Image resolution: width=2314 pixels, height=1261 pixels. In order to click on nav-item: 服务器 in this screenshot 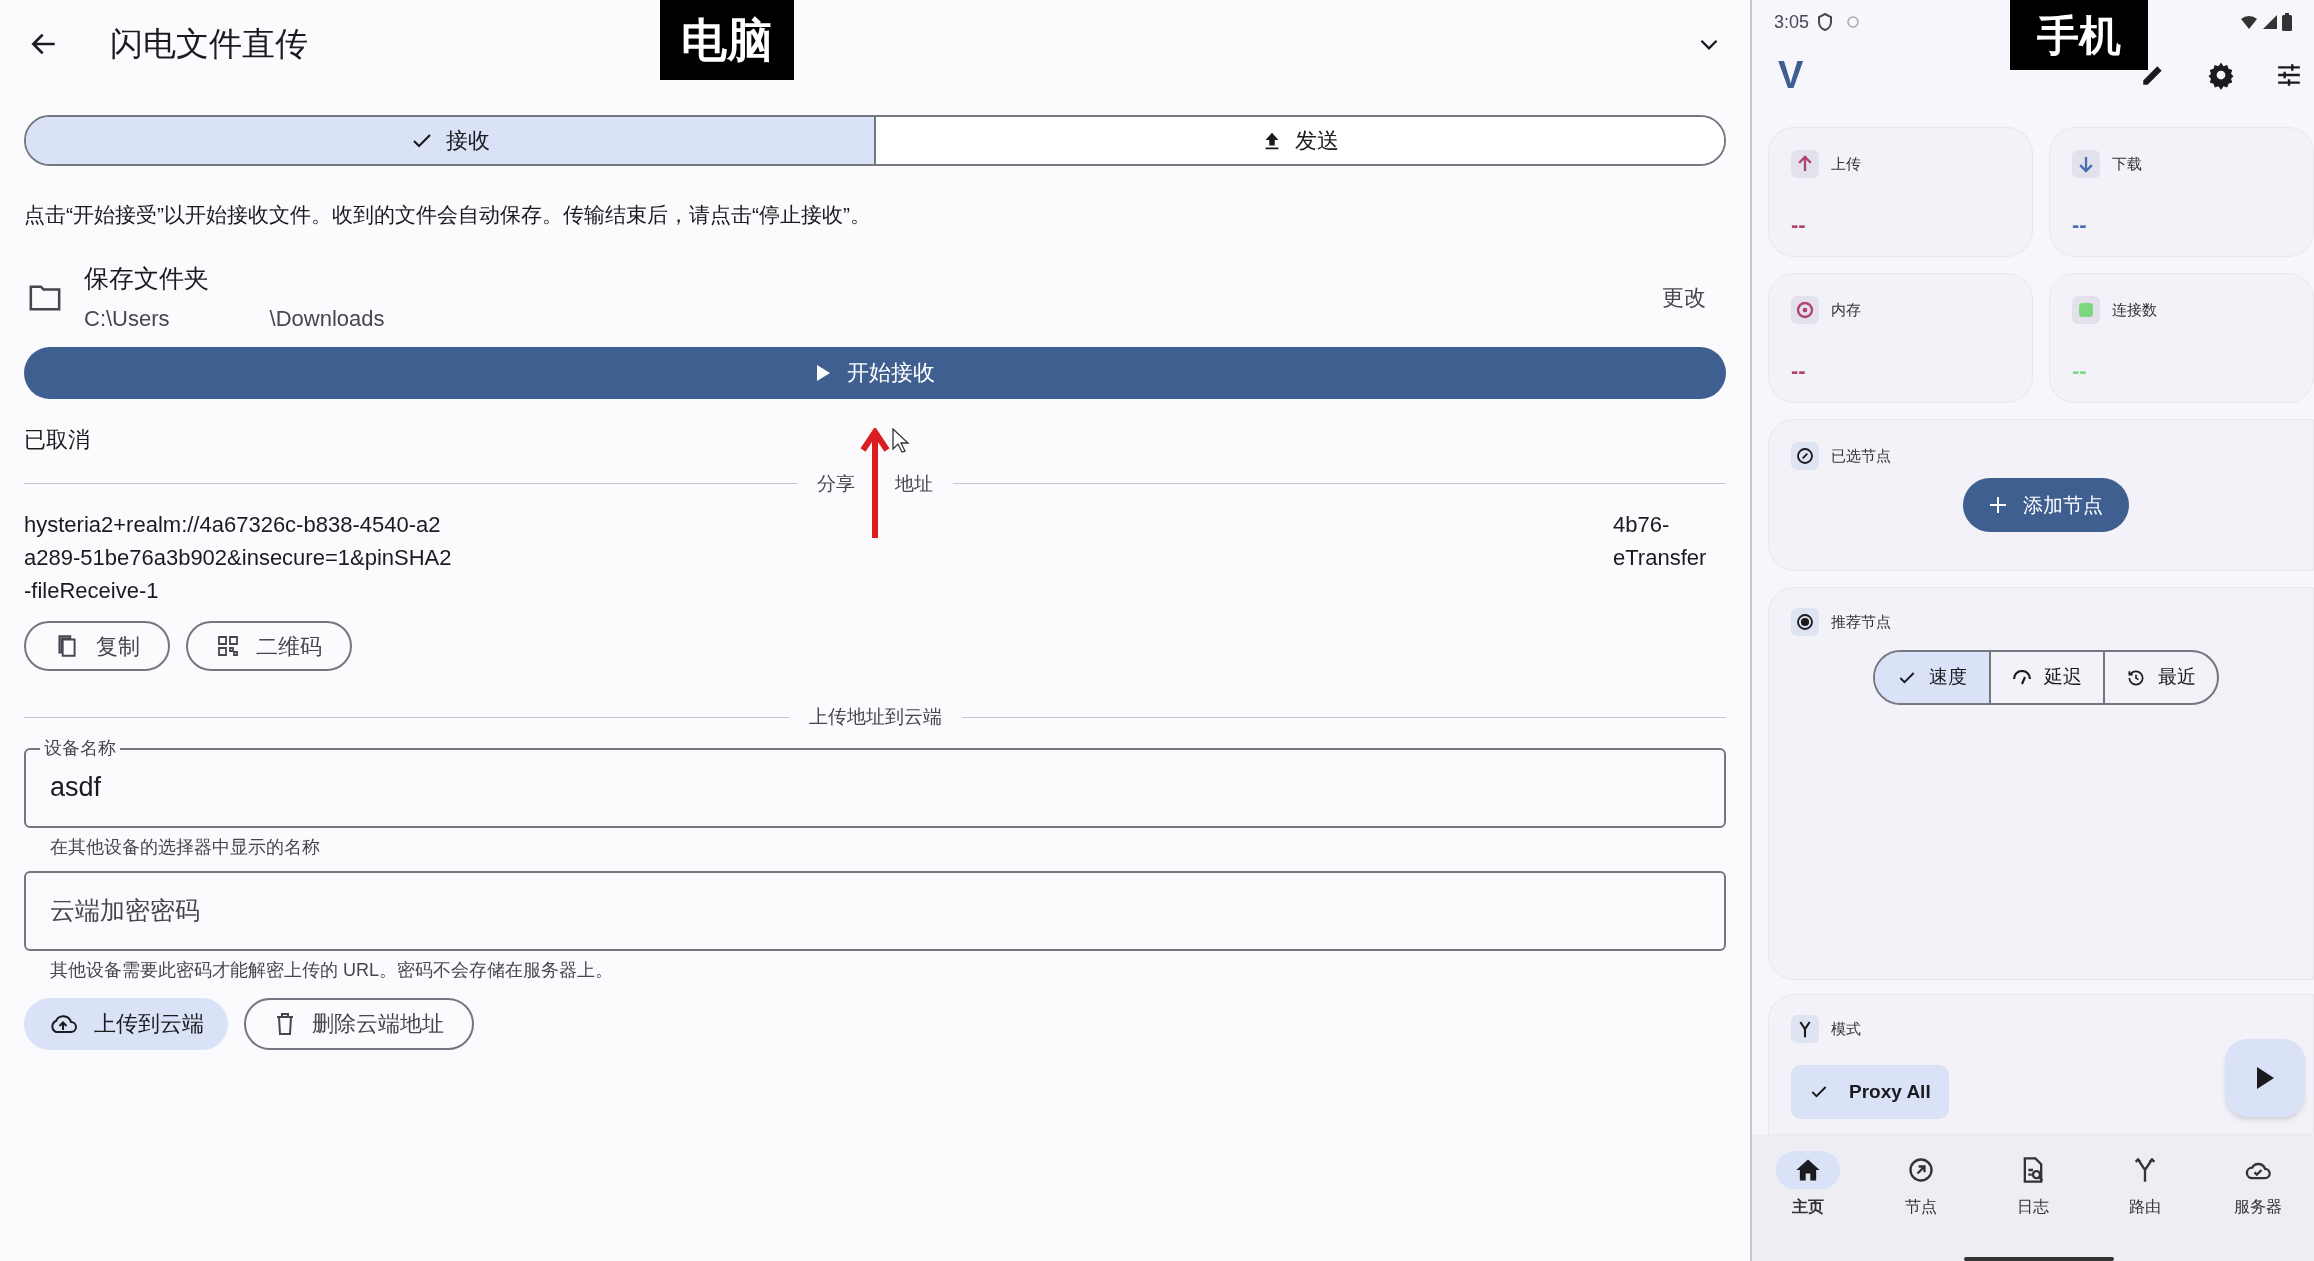, I will do `click(2257, 1185)`.